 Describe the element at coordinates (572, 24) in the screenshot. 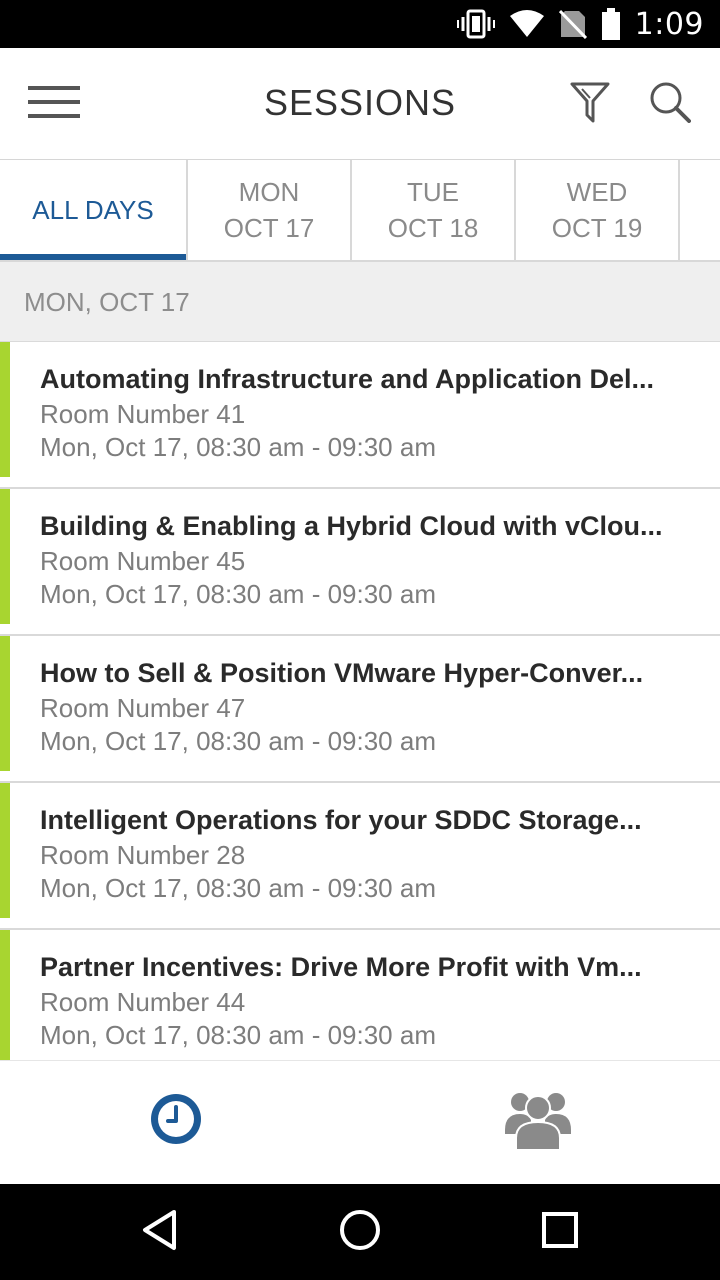

I see `no-sim-icon` at that location.